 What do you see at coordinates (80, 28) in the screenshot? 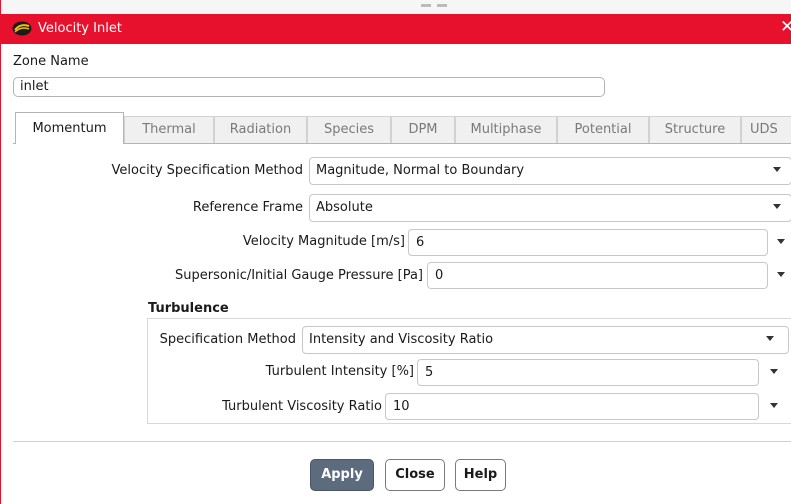
I see `window-title: Velocity Inlet` at bounding box center [80, 28].